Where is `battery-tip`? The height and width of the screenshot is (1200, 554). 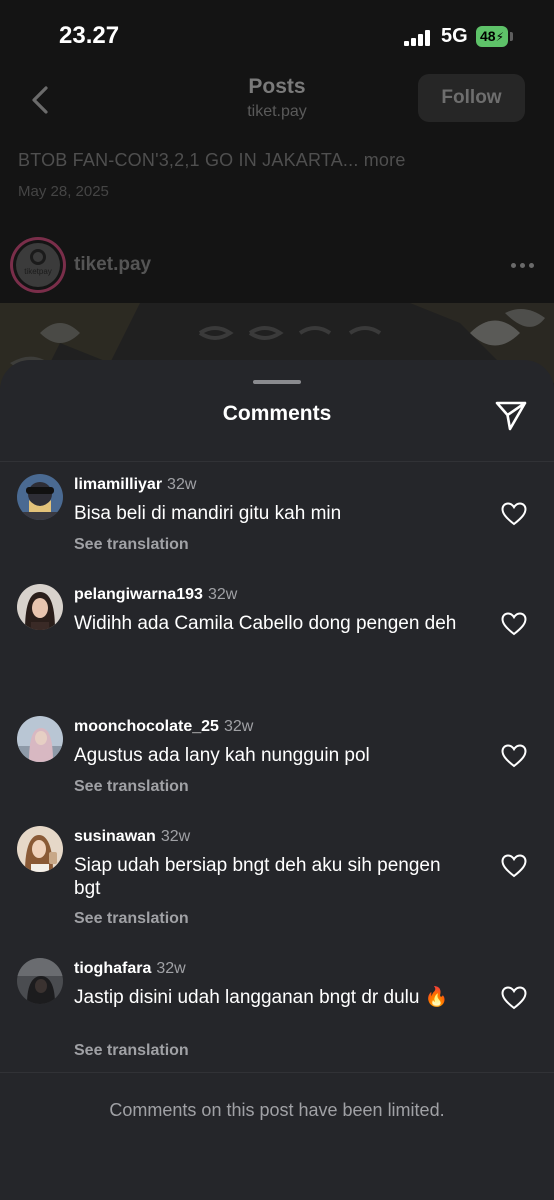 battery-tip is located at coordinates (511, 36).